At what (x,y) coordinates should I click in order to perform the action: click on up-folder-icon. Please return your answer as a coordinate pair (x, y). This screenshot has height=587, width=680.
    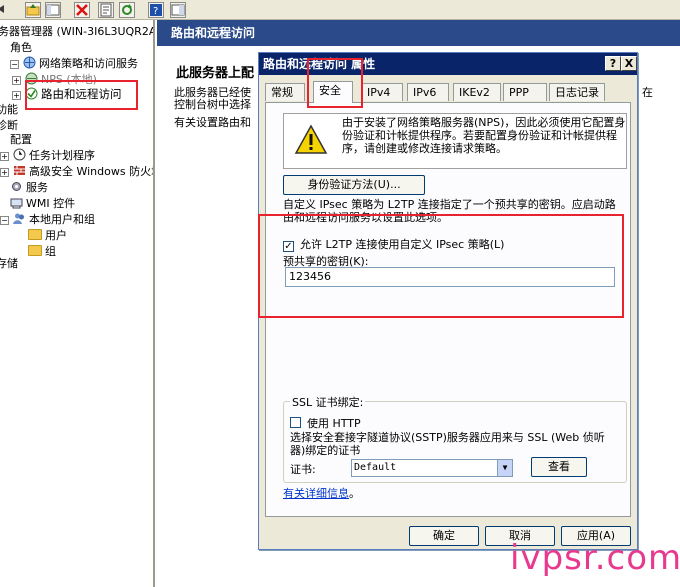
    Looking at the image, I should click on (33, 10).